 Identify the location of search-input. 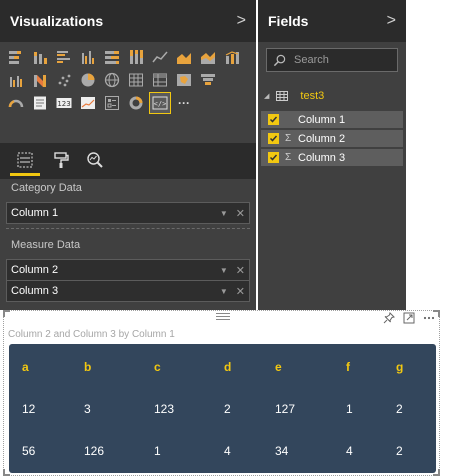
(339, 60).